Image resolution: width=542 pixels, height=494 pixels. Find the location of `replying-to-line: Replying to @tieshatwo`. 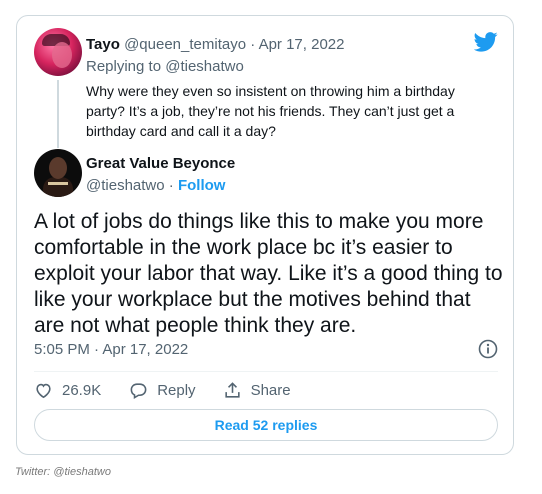

replying-to-line: Replying to @tieshatwo is located at coordinates (165, 66).